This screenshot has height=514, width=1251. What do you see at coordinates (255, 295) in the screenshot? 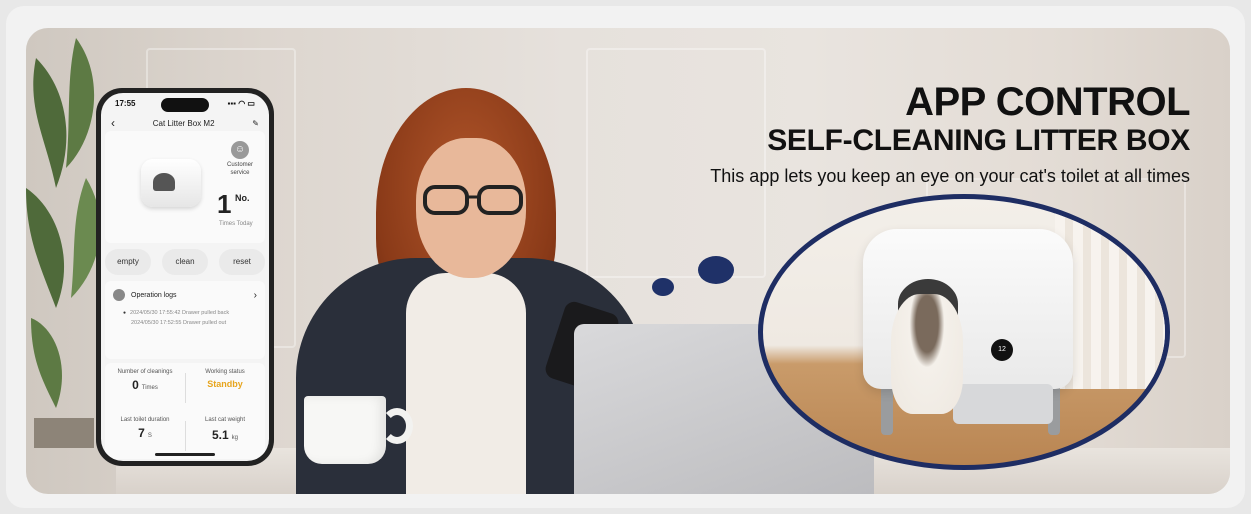
I see `chevron-right-icon: ›` at bounding box center [255, 295].